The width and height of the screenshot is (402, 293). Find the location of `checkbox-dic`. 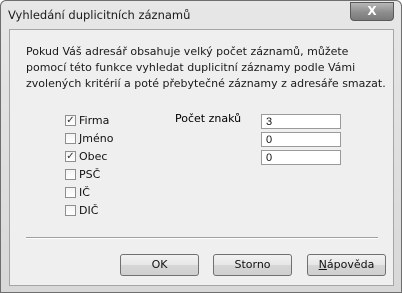

checkbox-dic is located at coordinates (70, 210).